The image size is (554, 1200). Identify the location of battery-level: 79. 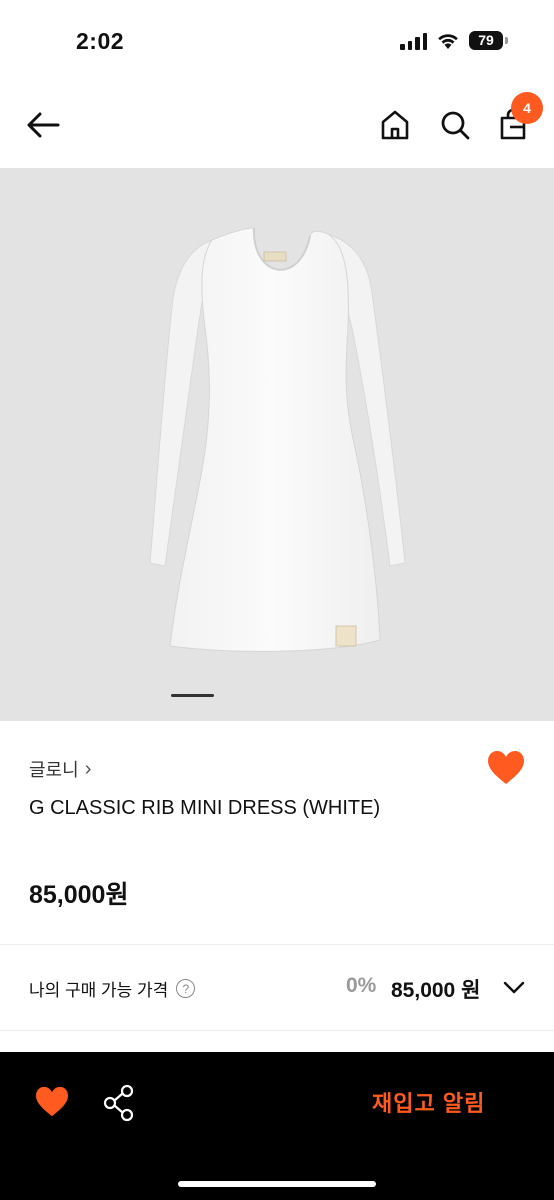
(486, 40).